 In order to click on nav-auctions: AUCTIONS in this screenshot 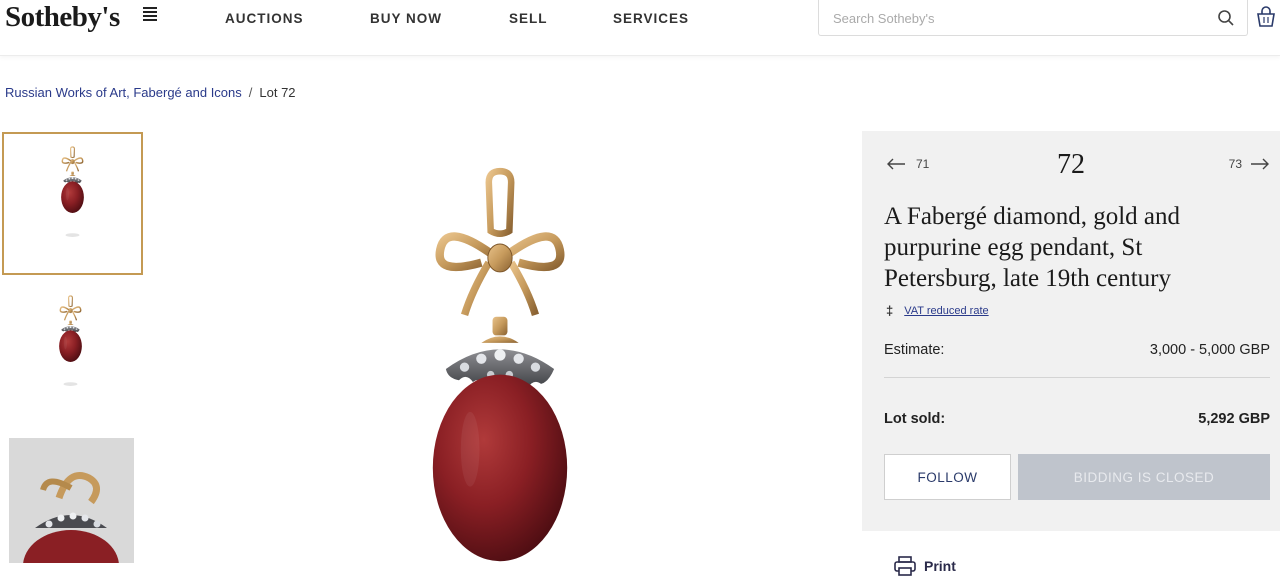, I will do `click(264, 18)`.